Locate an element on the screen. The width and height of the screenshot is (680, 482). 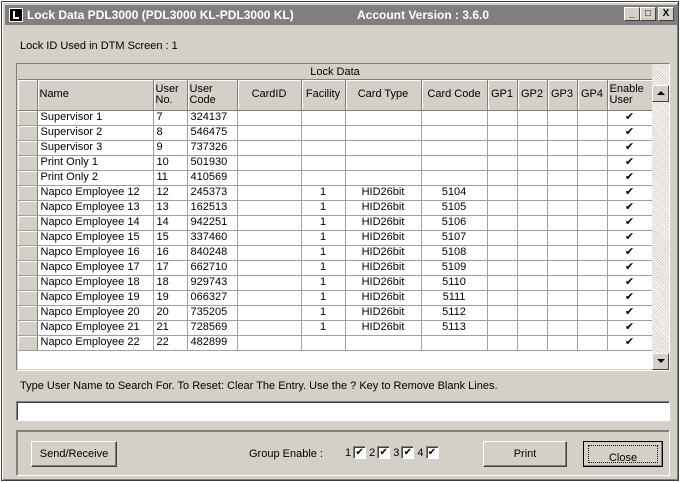
cell-user-no: 11 is located at coordinates (170, 178).